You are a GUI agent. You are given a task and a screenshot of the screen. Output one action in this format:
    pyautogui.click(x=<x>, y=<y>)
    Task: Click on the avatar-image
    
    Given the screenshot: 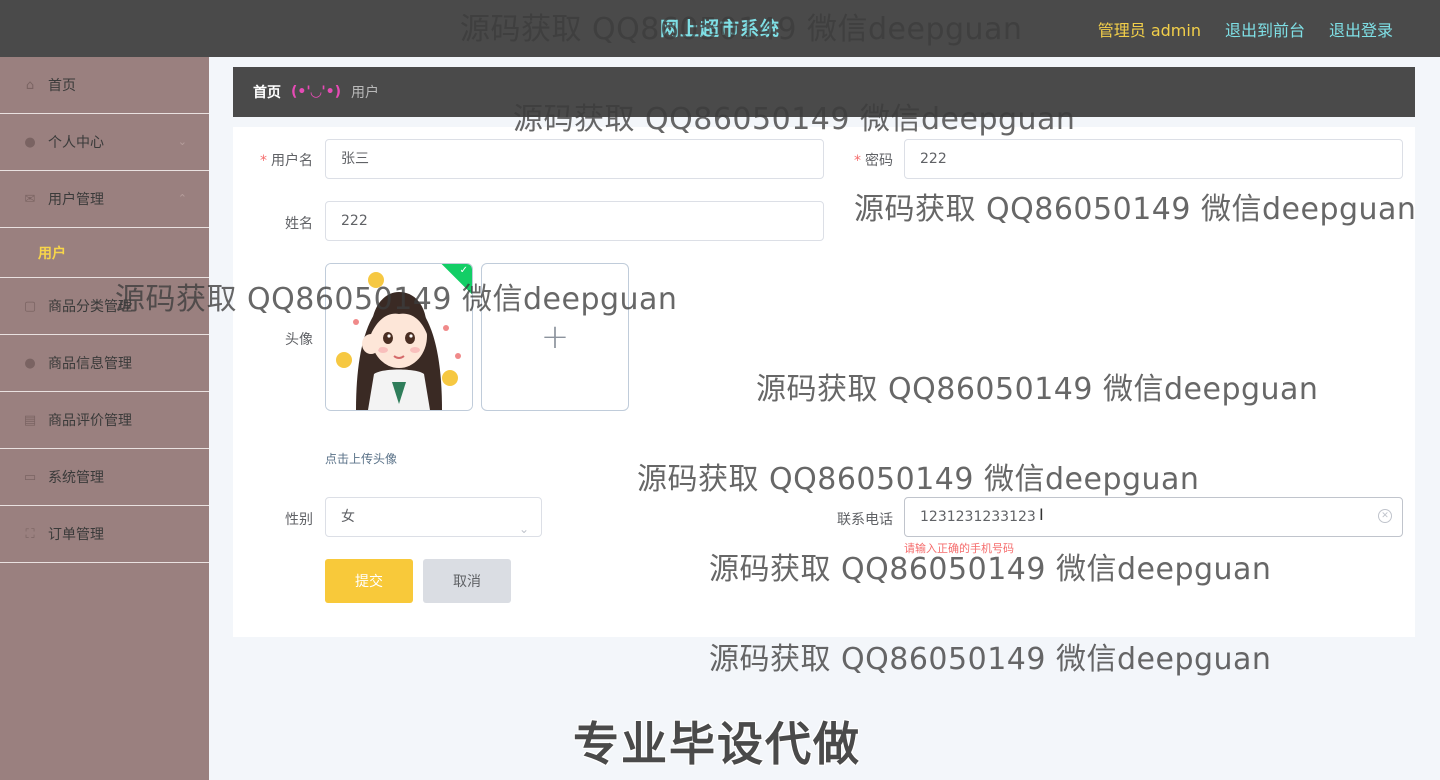 What is the action you would take?
    pyautogui.click(x=399, y=337)
    